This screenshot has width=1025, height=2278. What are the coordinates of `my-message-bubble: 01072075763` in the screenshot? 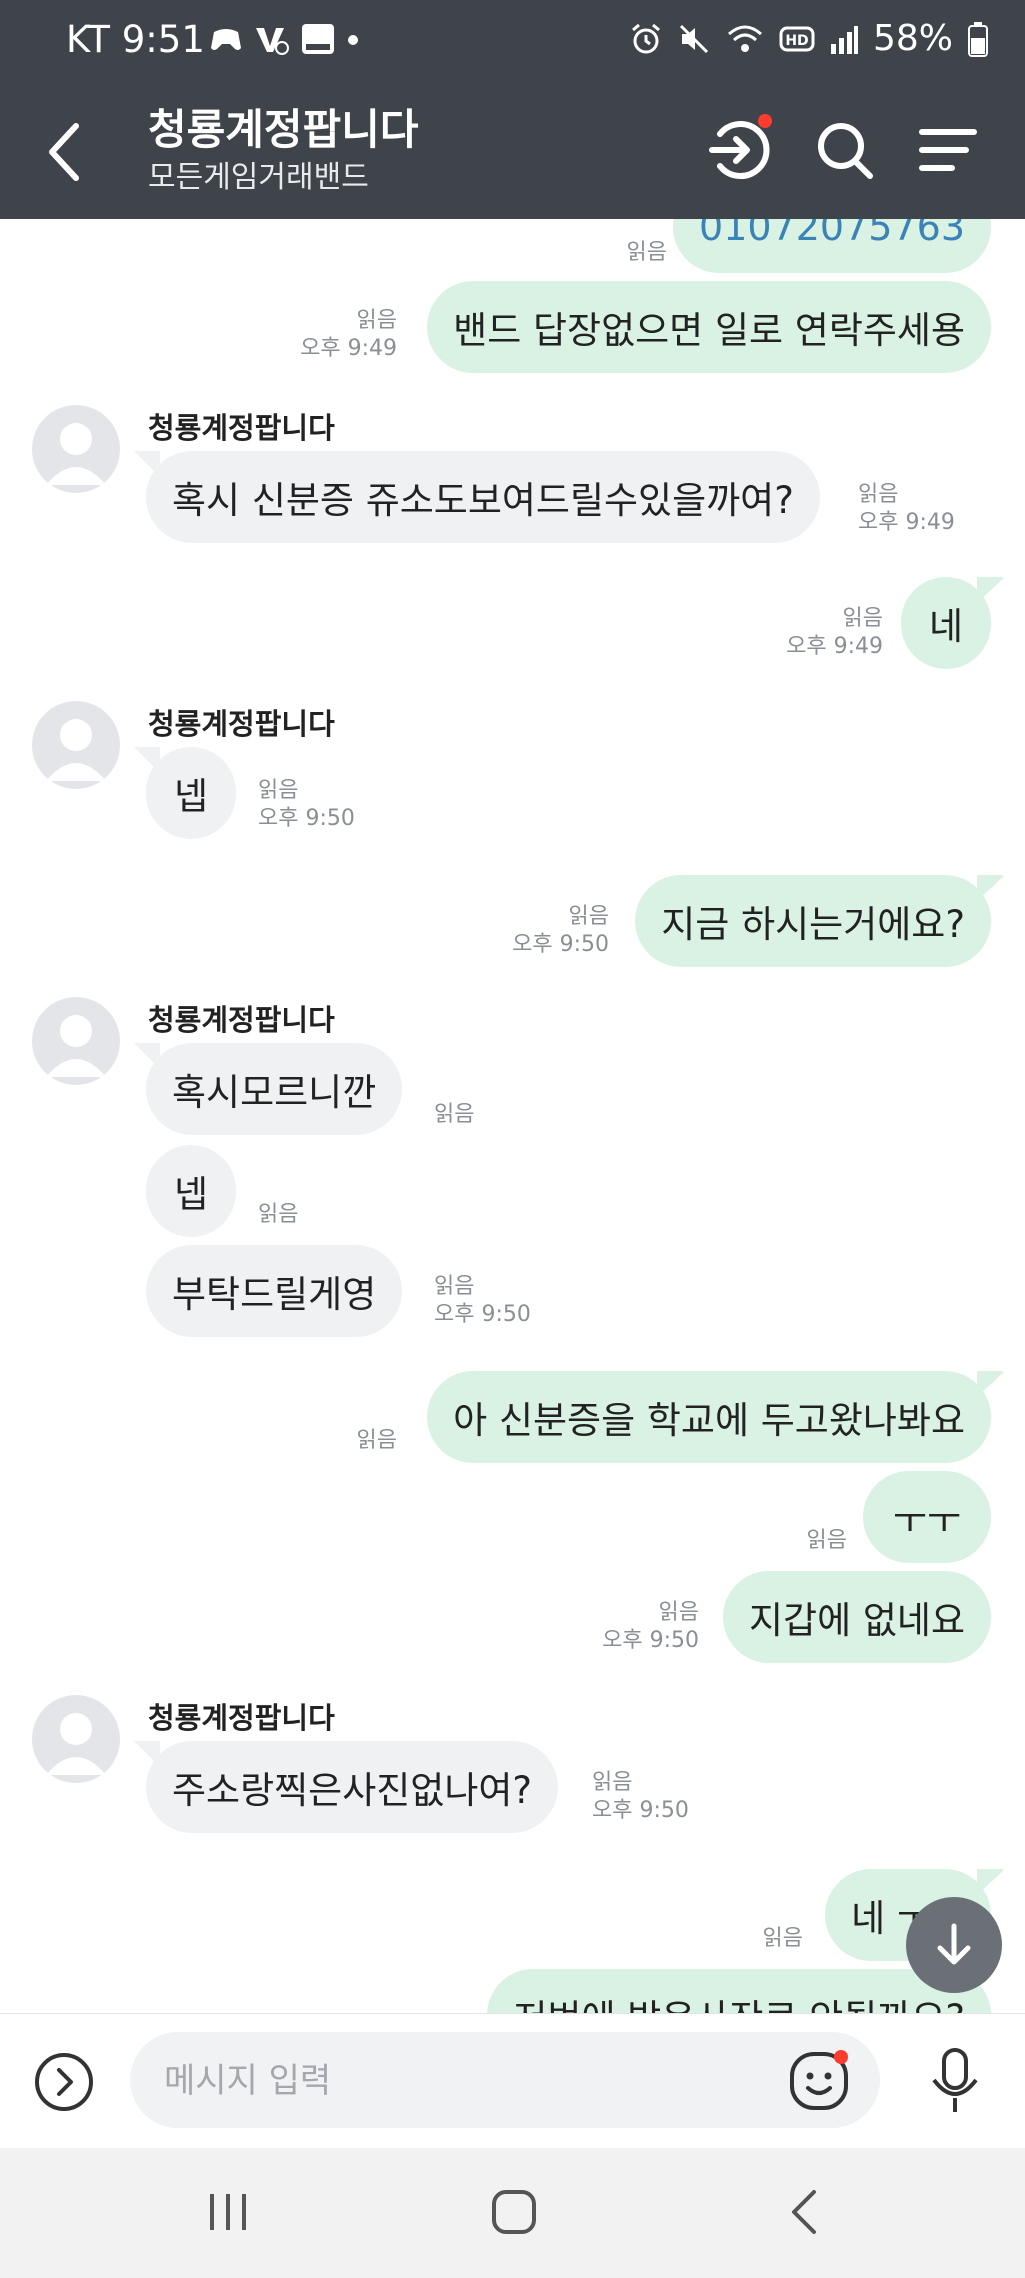 It's located at (832, 246).